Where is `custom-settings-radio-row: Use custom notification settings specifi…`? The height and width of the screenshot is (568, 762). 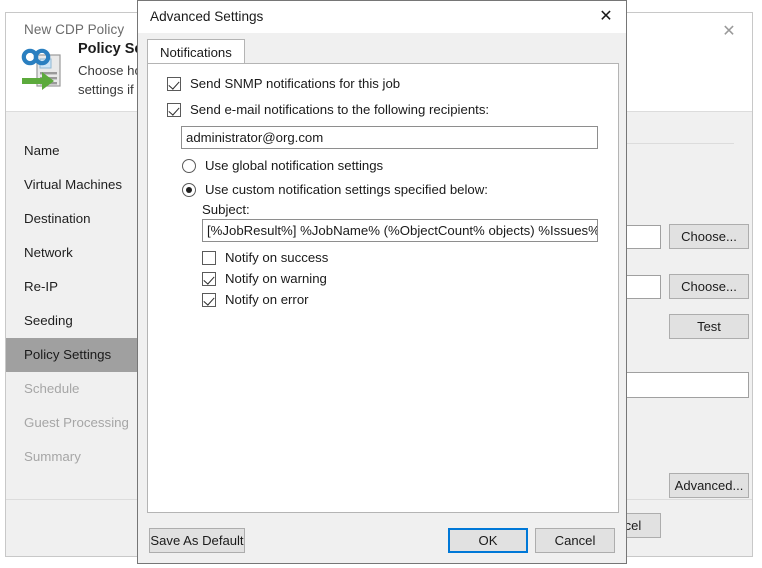
custom-settings-radio-row: Use custom notification settings specifi… is located at coordinates (335, 189).